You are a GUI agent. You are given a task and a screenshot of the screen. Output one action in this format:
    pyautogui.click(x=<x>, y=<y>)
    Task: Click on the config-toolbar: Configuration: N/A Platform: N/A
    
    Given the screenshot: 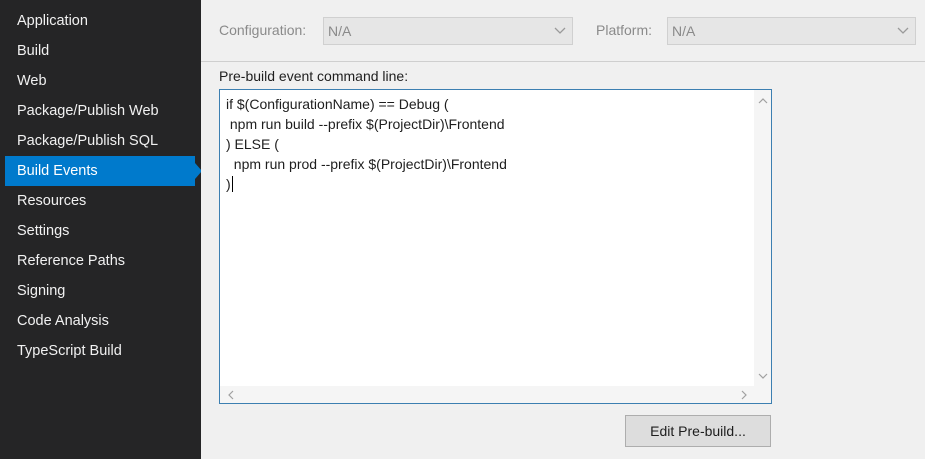 What is the action you would take?
    pyautogui.click(x=563, y=31)
    